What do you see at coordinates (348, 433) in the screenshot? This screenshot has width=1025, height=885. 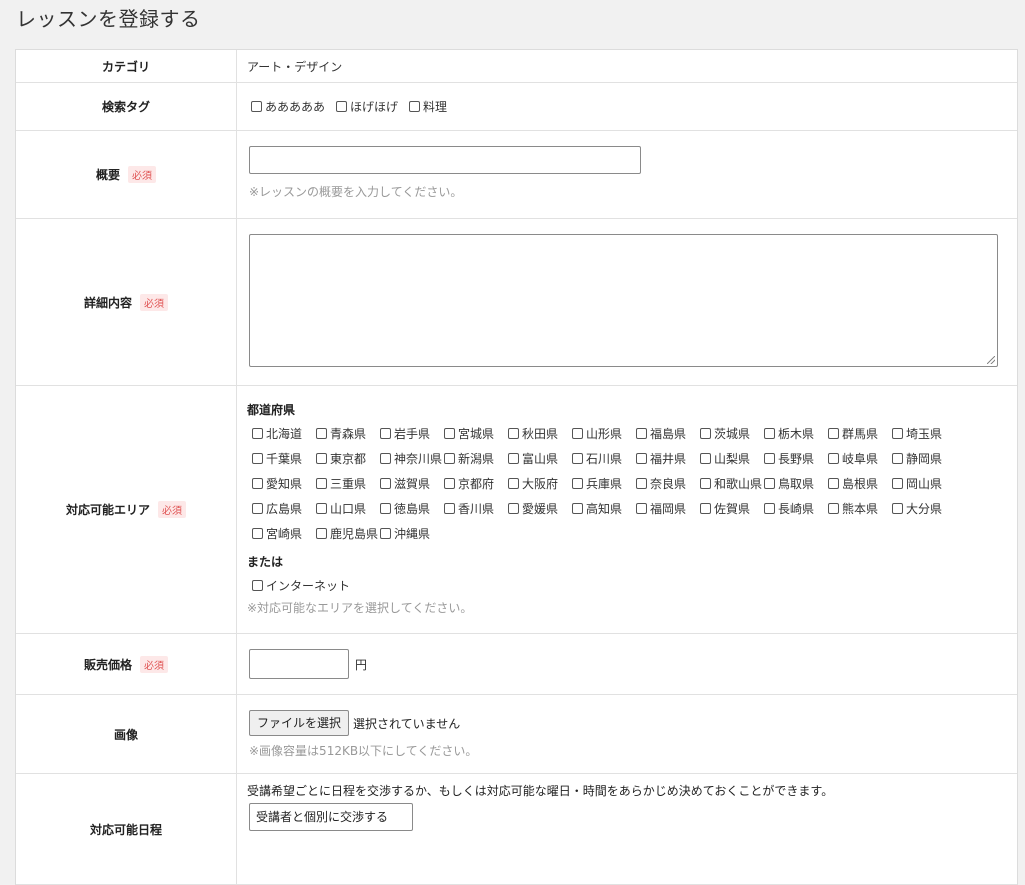 I see `prefecture-checkbox: 青森県` at bounding box center [348, 433].